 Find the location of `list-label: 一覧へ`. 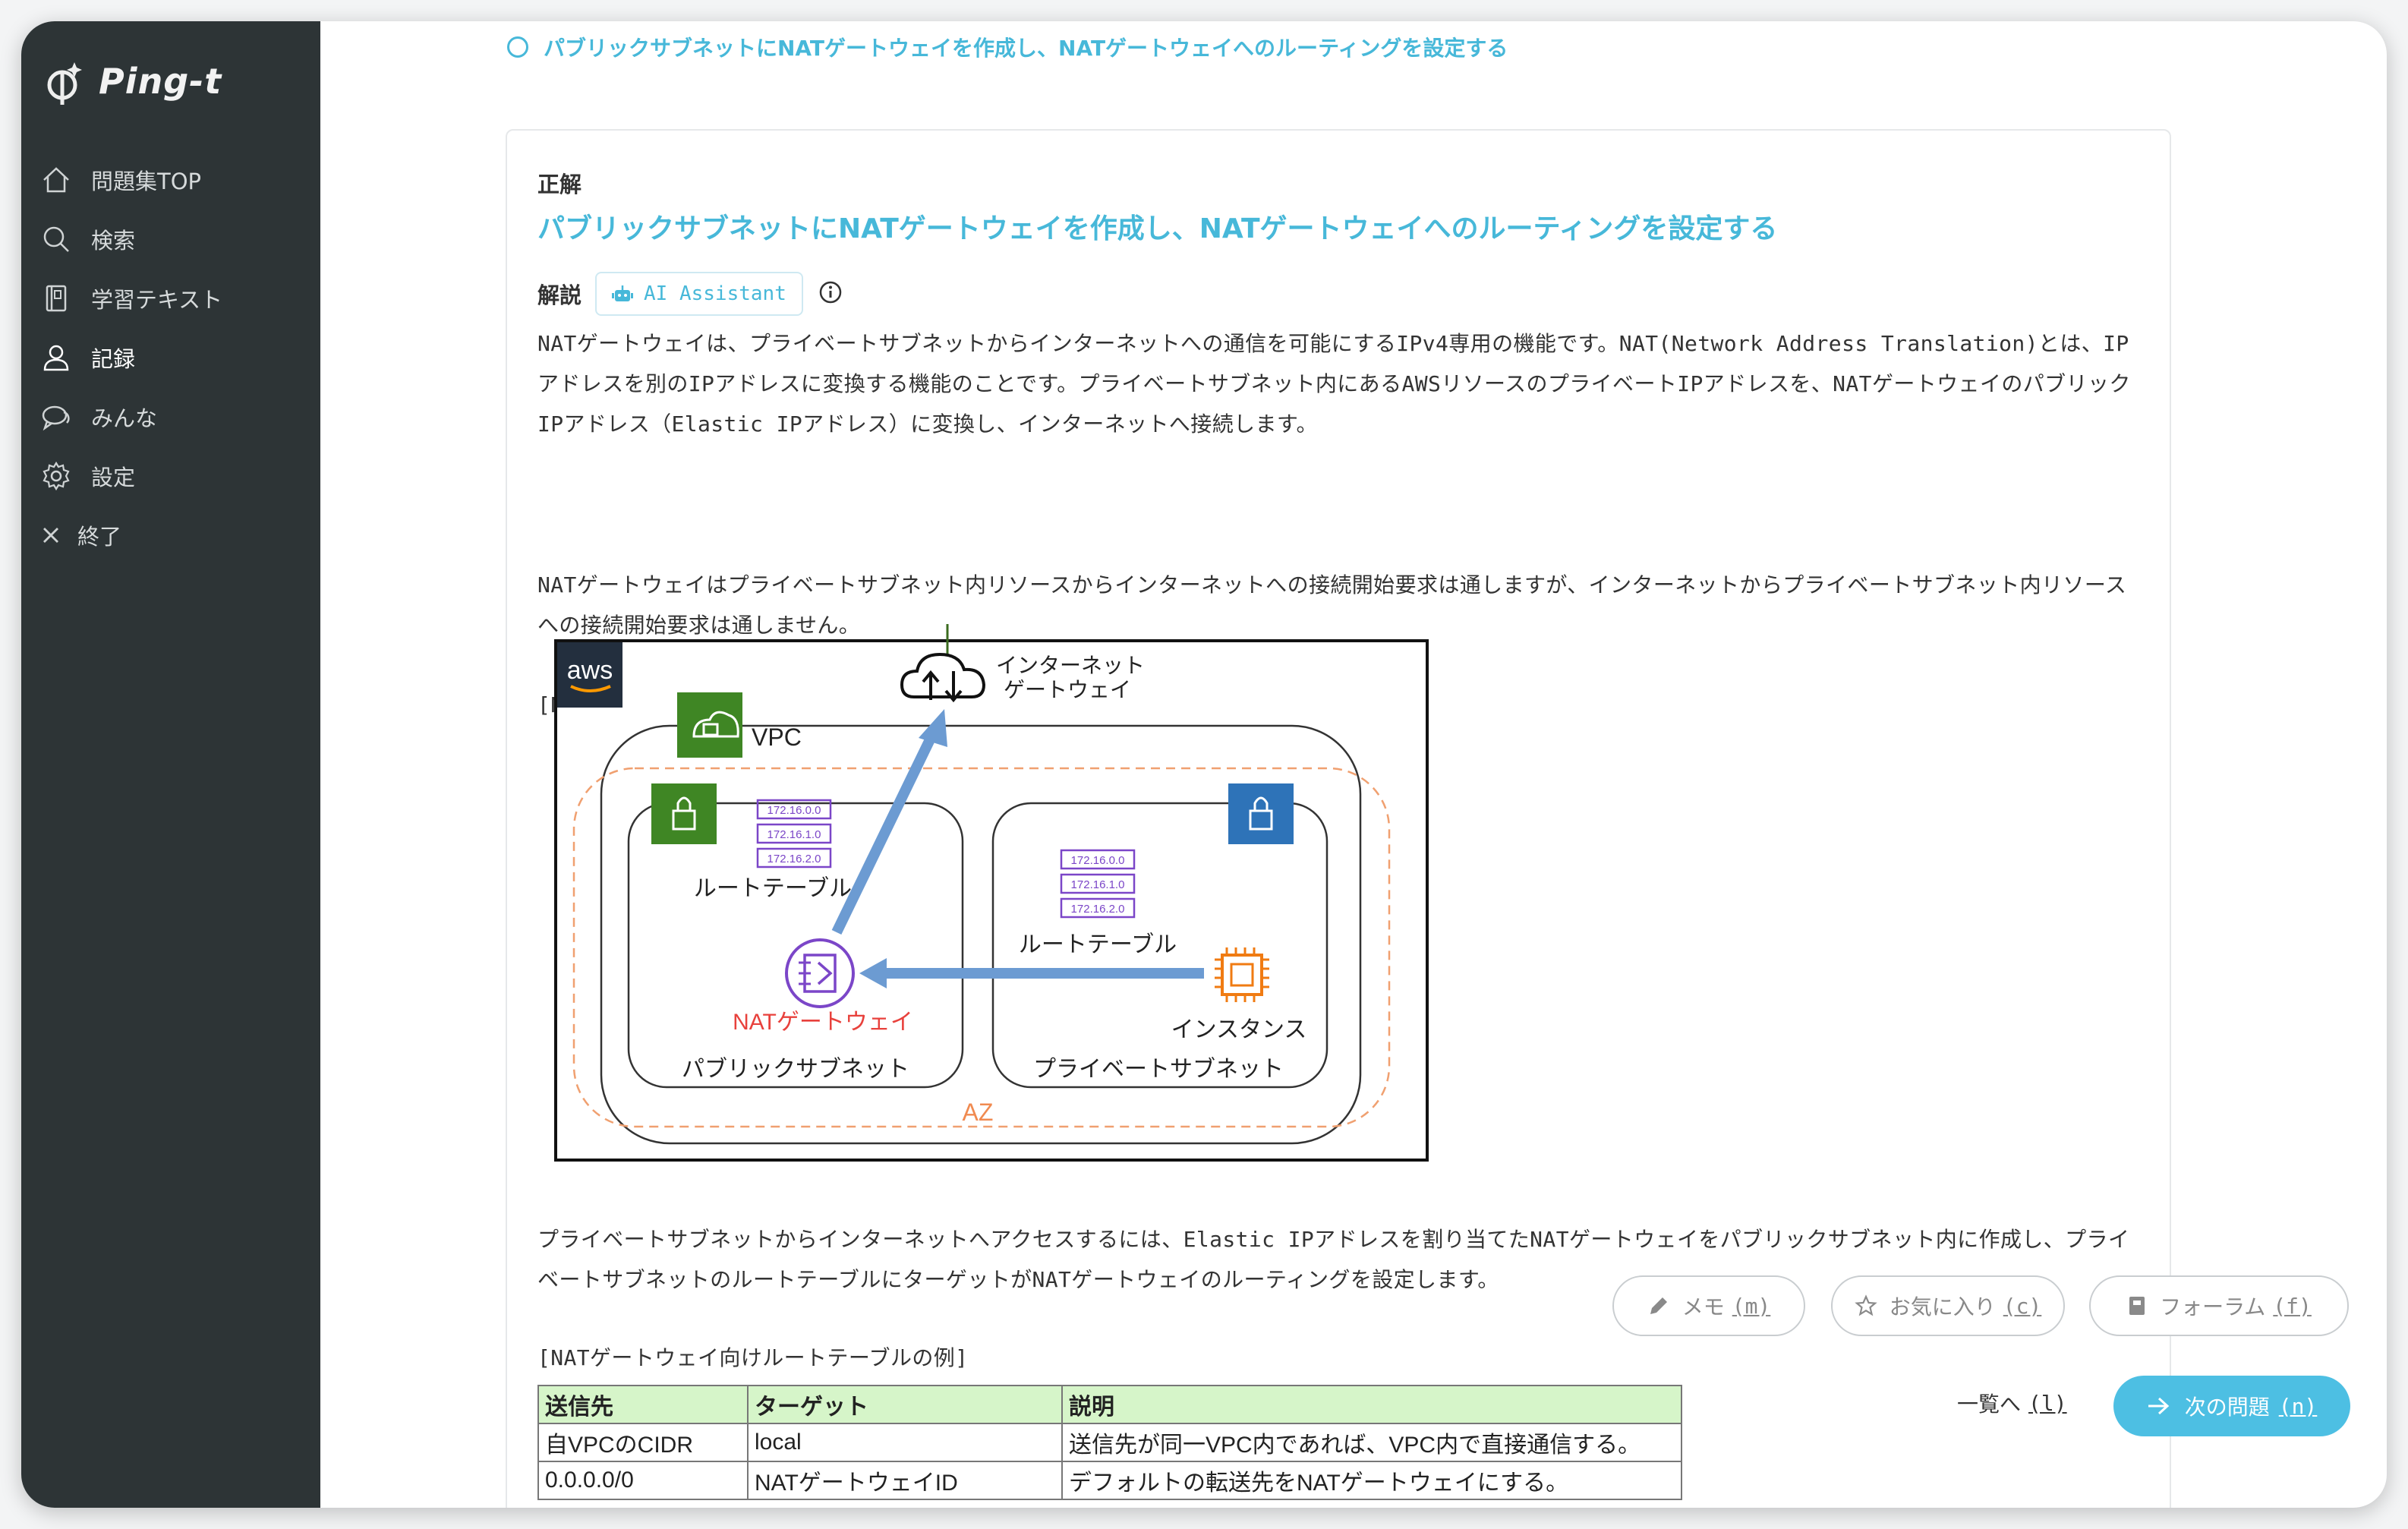

list-label: 一覧へ is located at coordinates (1990, 1404).